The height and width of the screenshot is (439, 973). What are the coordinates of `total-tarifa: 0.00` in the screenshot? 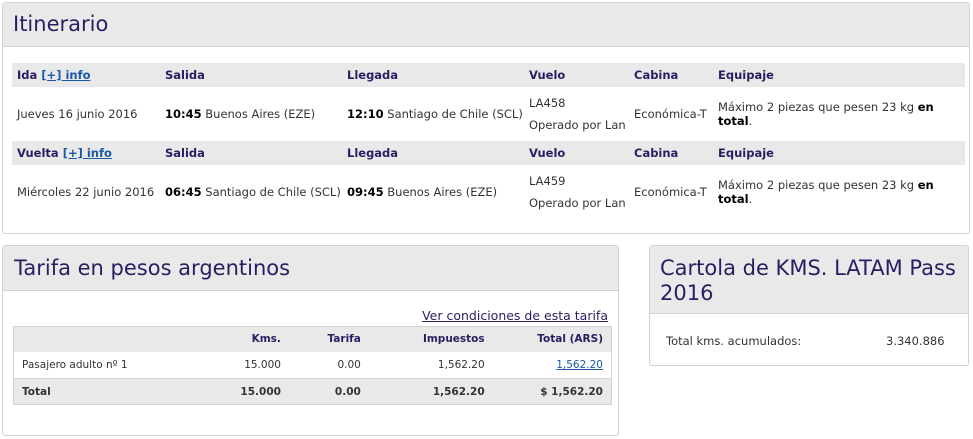 It's located at (328, 391).